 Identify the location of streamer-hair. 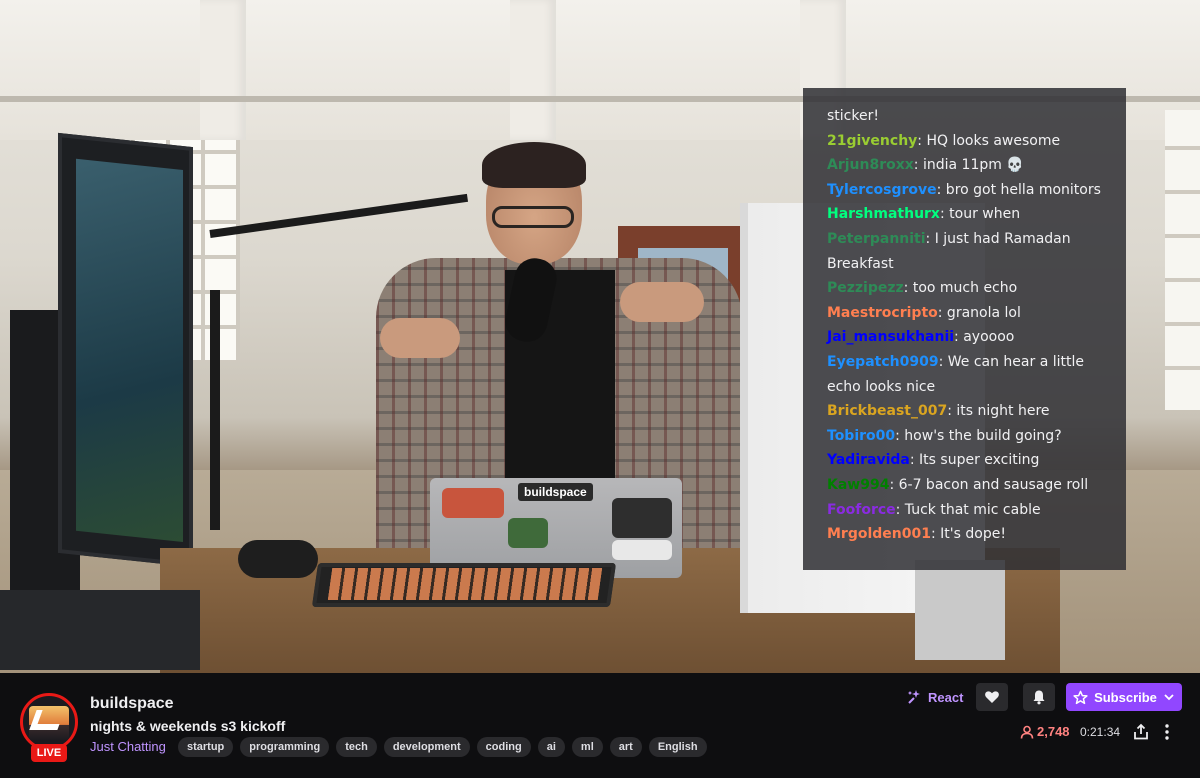
(534, 165).